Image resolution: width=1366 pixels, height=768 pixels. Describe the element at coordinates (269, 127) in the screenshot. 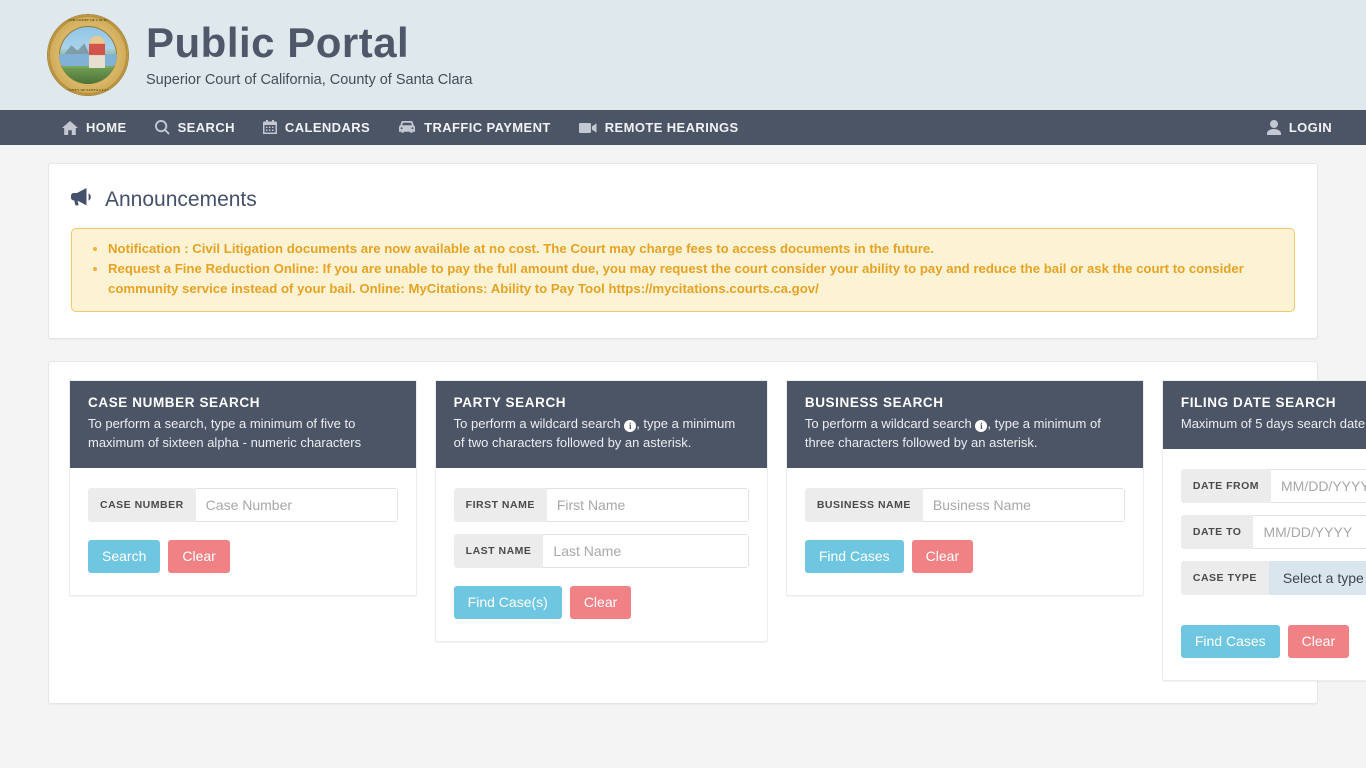

I see `calendar-icon` at that location.